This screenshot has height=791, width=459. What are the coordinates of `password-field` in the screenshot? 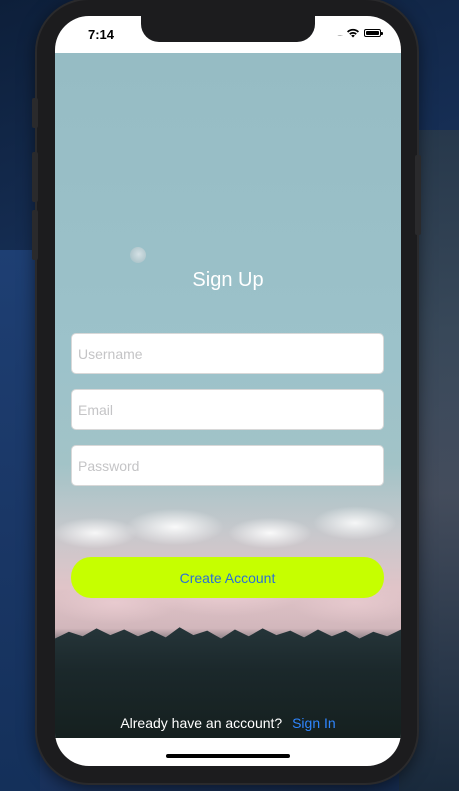 It's located at (227, 465).